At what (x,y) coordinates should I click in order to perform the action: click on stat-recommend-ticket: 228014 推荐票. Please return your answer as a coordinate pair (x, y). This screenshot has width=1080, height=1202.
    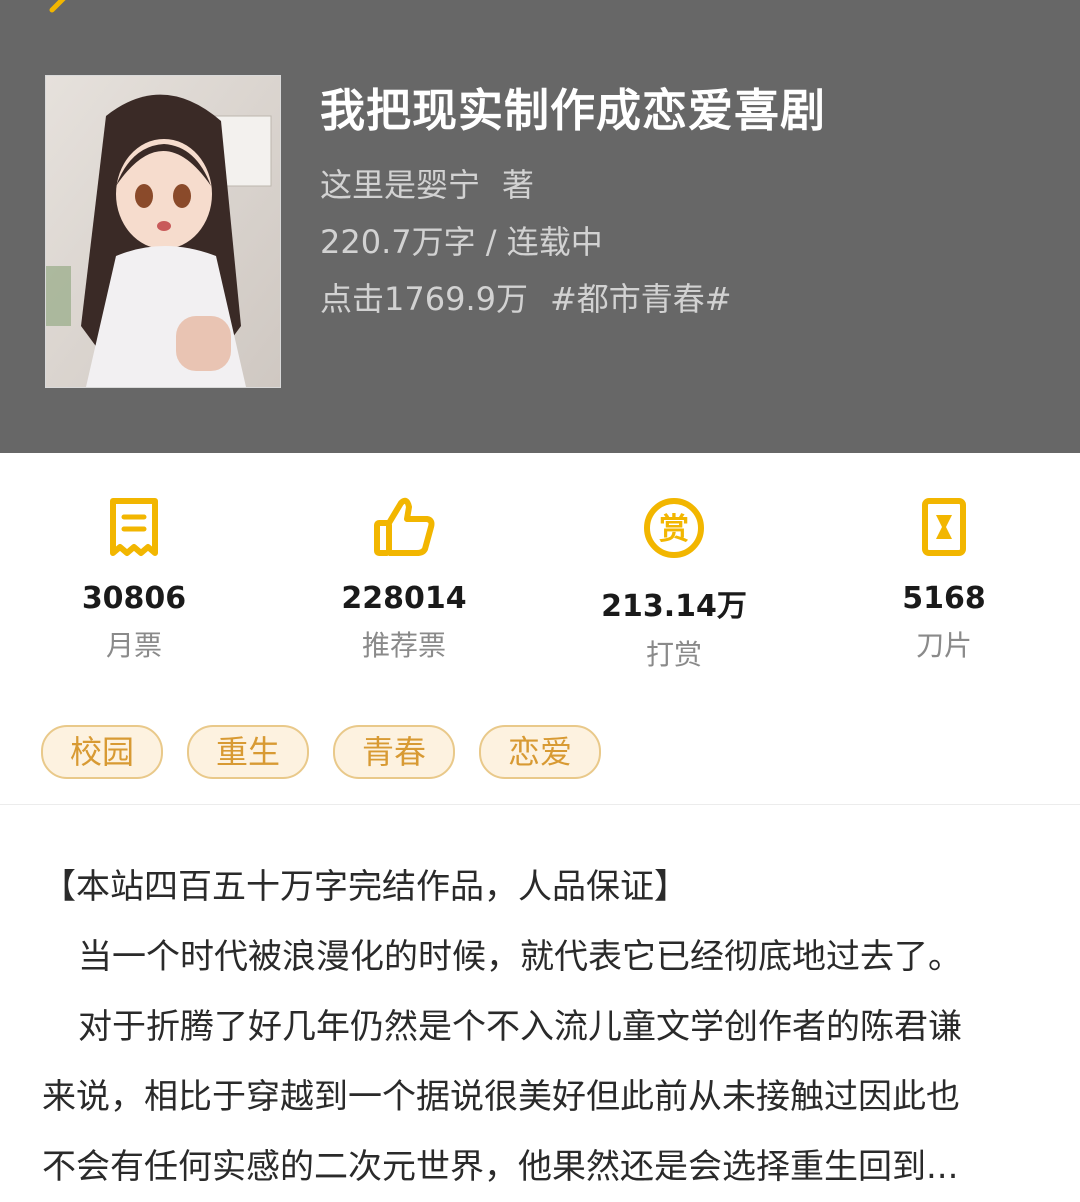
    Looking at the image, I should click on (404, 578).